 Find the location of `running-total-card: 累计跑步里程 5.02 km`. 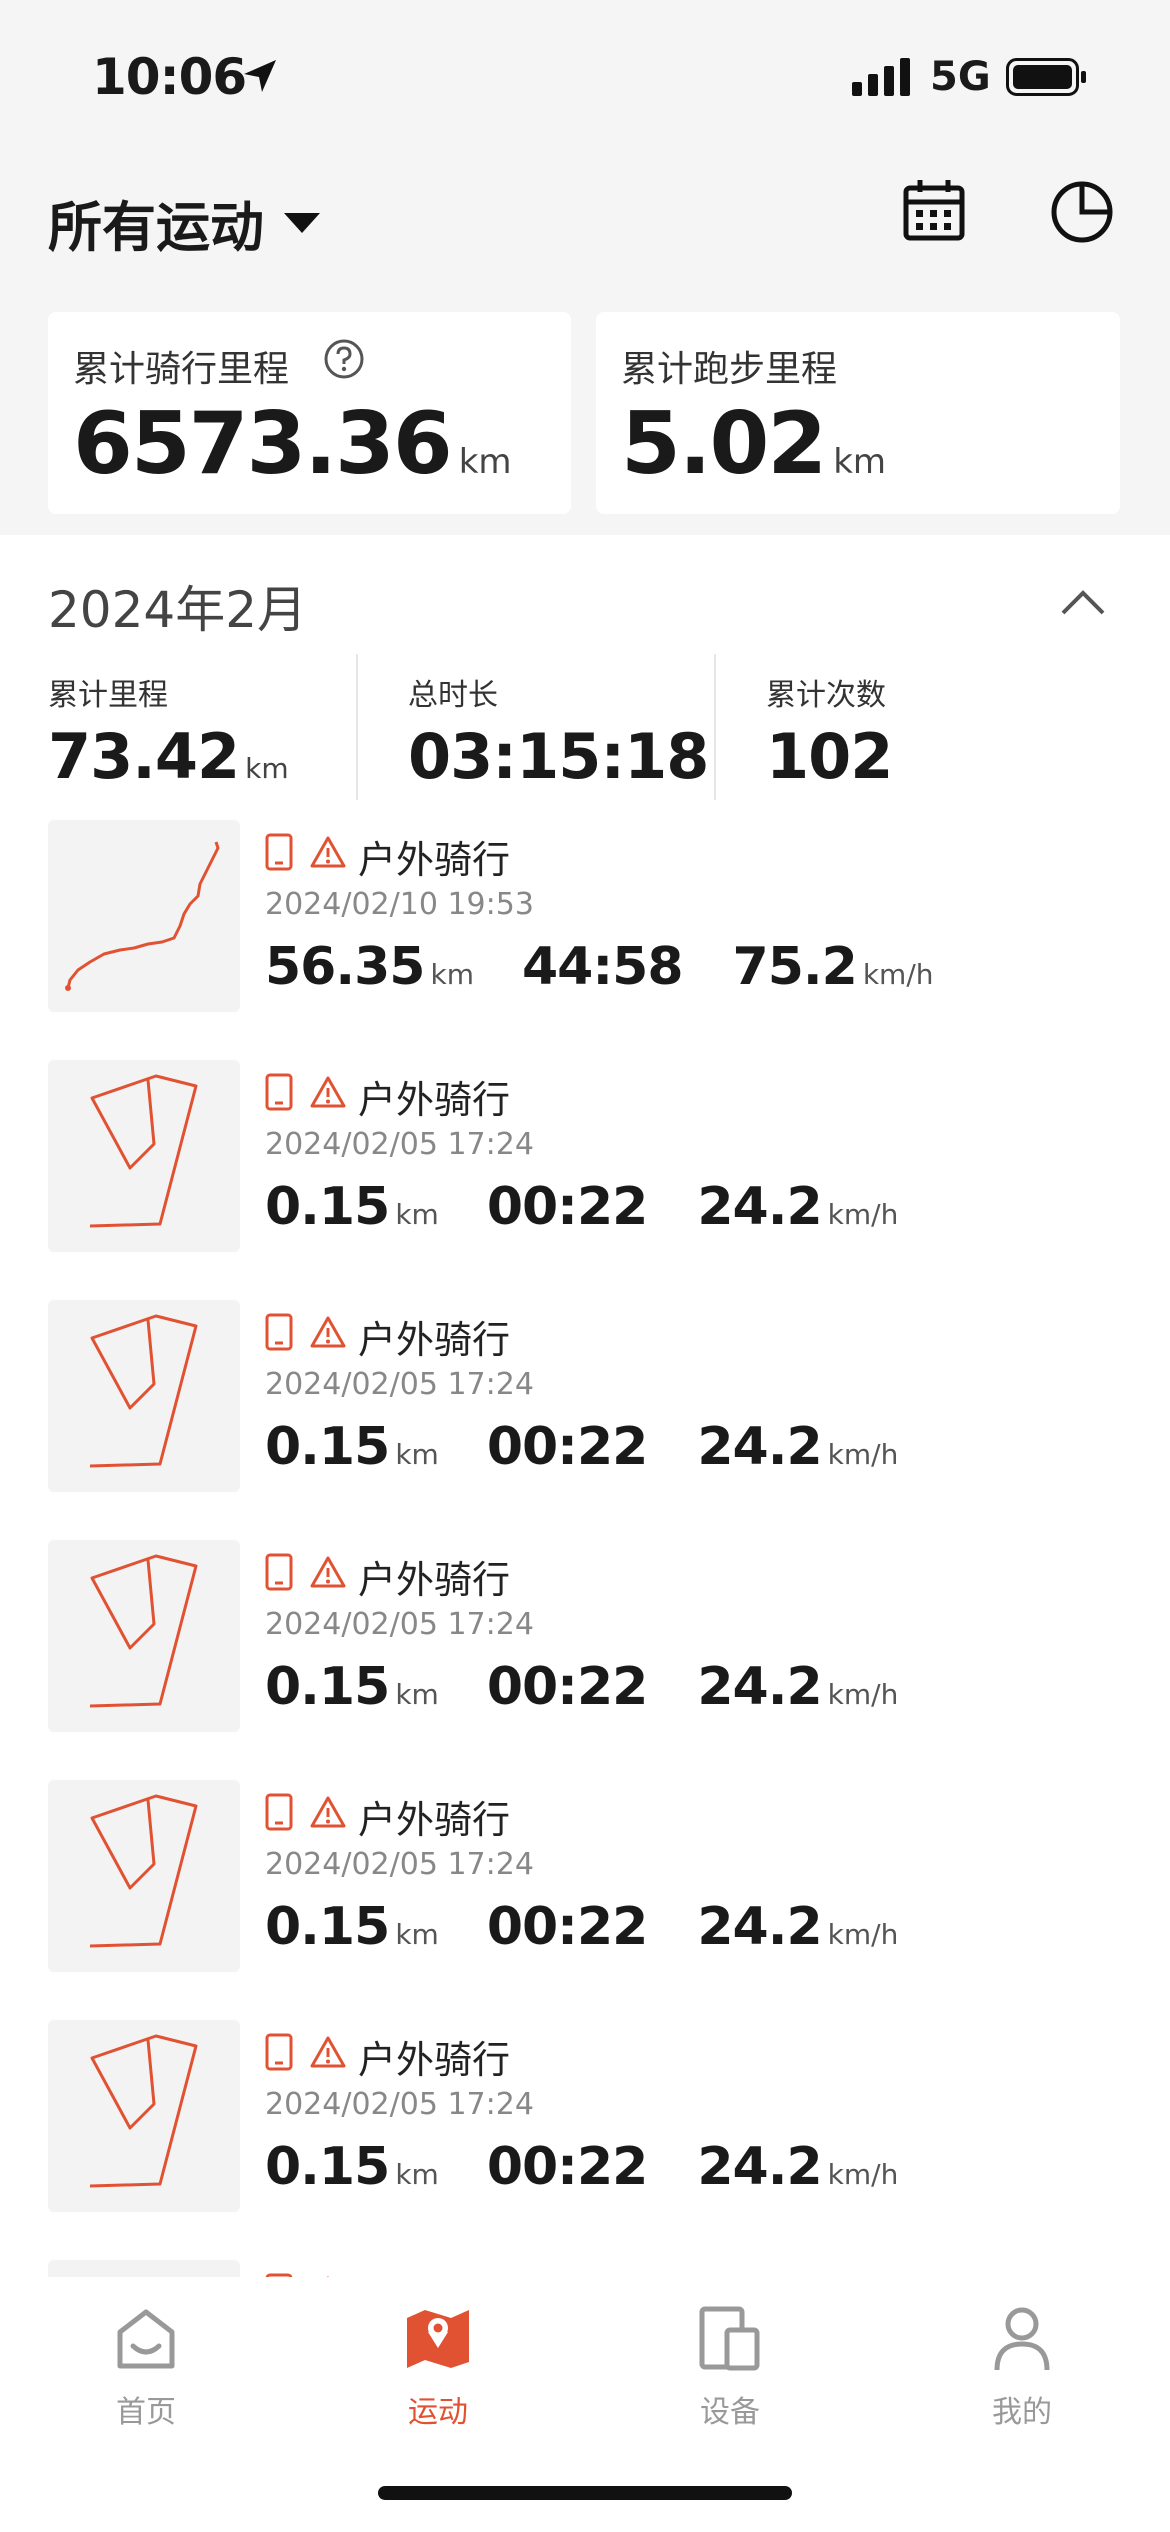

running-total-card: 累计跑步里程 5.02 km is located at coordinates (858, 413).